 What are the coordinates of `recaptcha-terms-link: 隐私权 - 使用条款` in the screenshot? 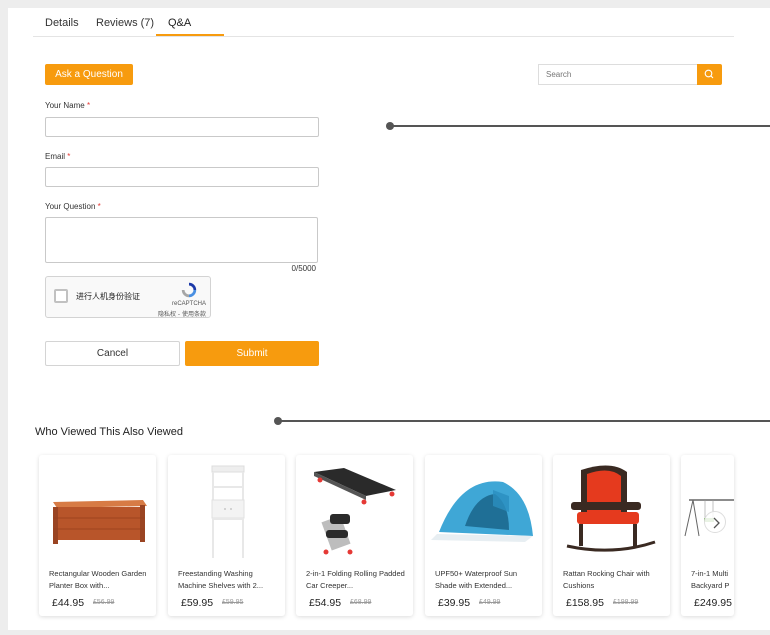 It's located at (182, 313).